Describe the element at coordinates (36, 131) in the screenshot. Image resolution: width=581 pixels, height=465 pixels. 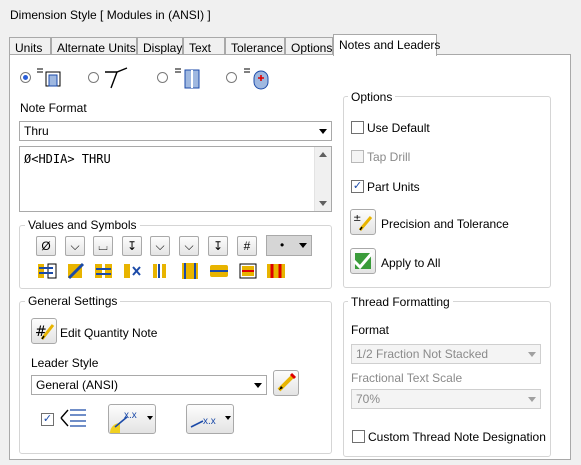
I see `note-format-value: Thru` at that location.